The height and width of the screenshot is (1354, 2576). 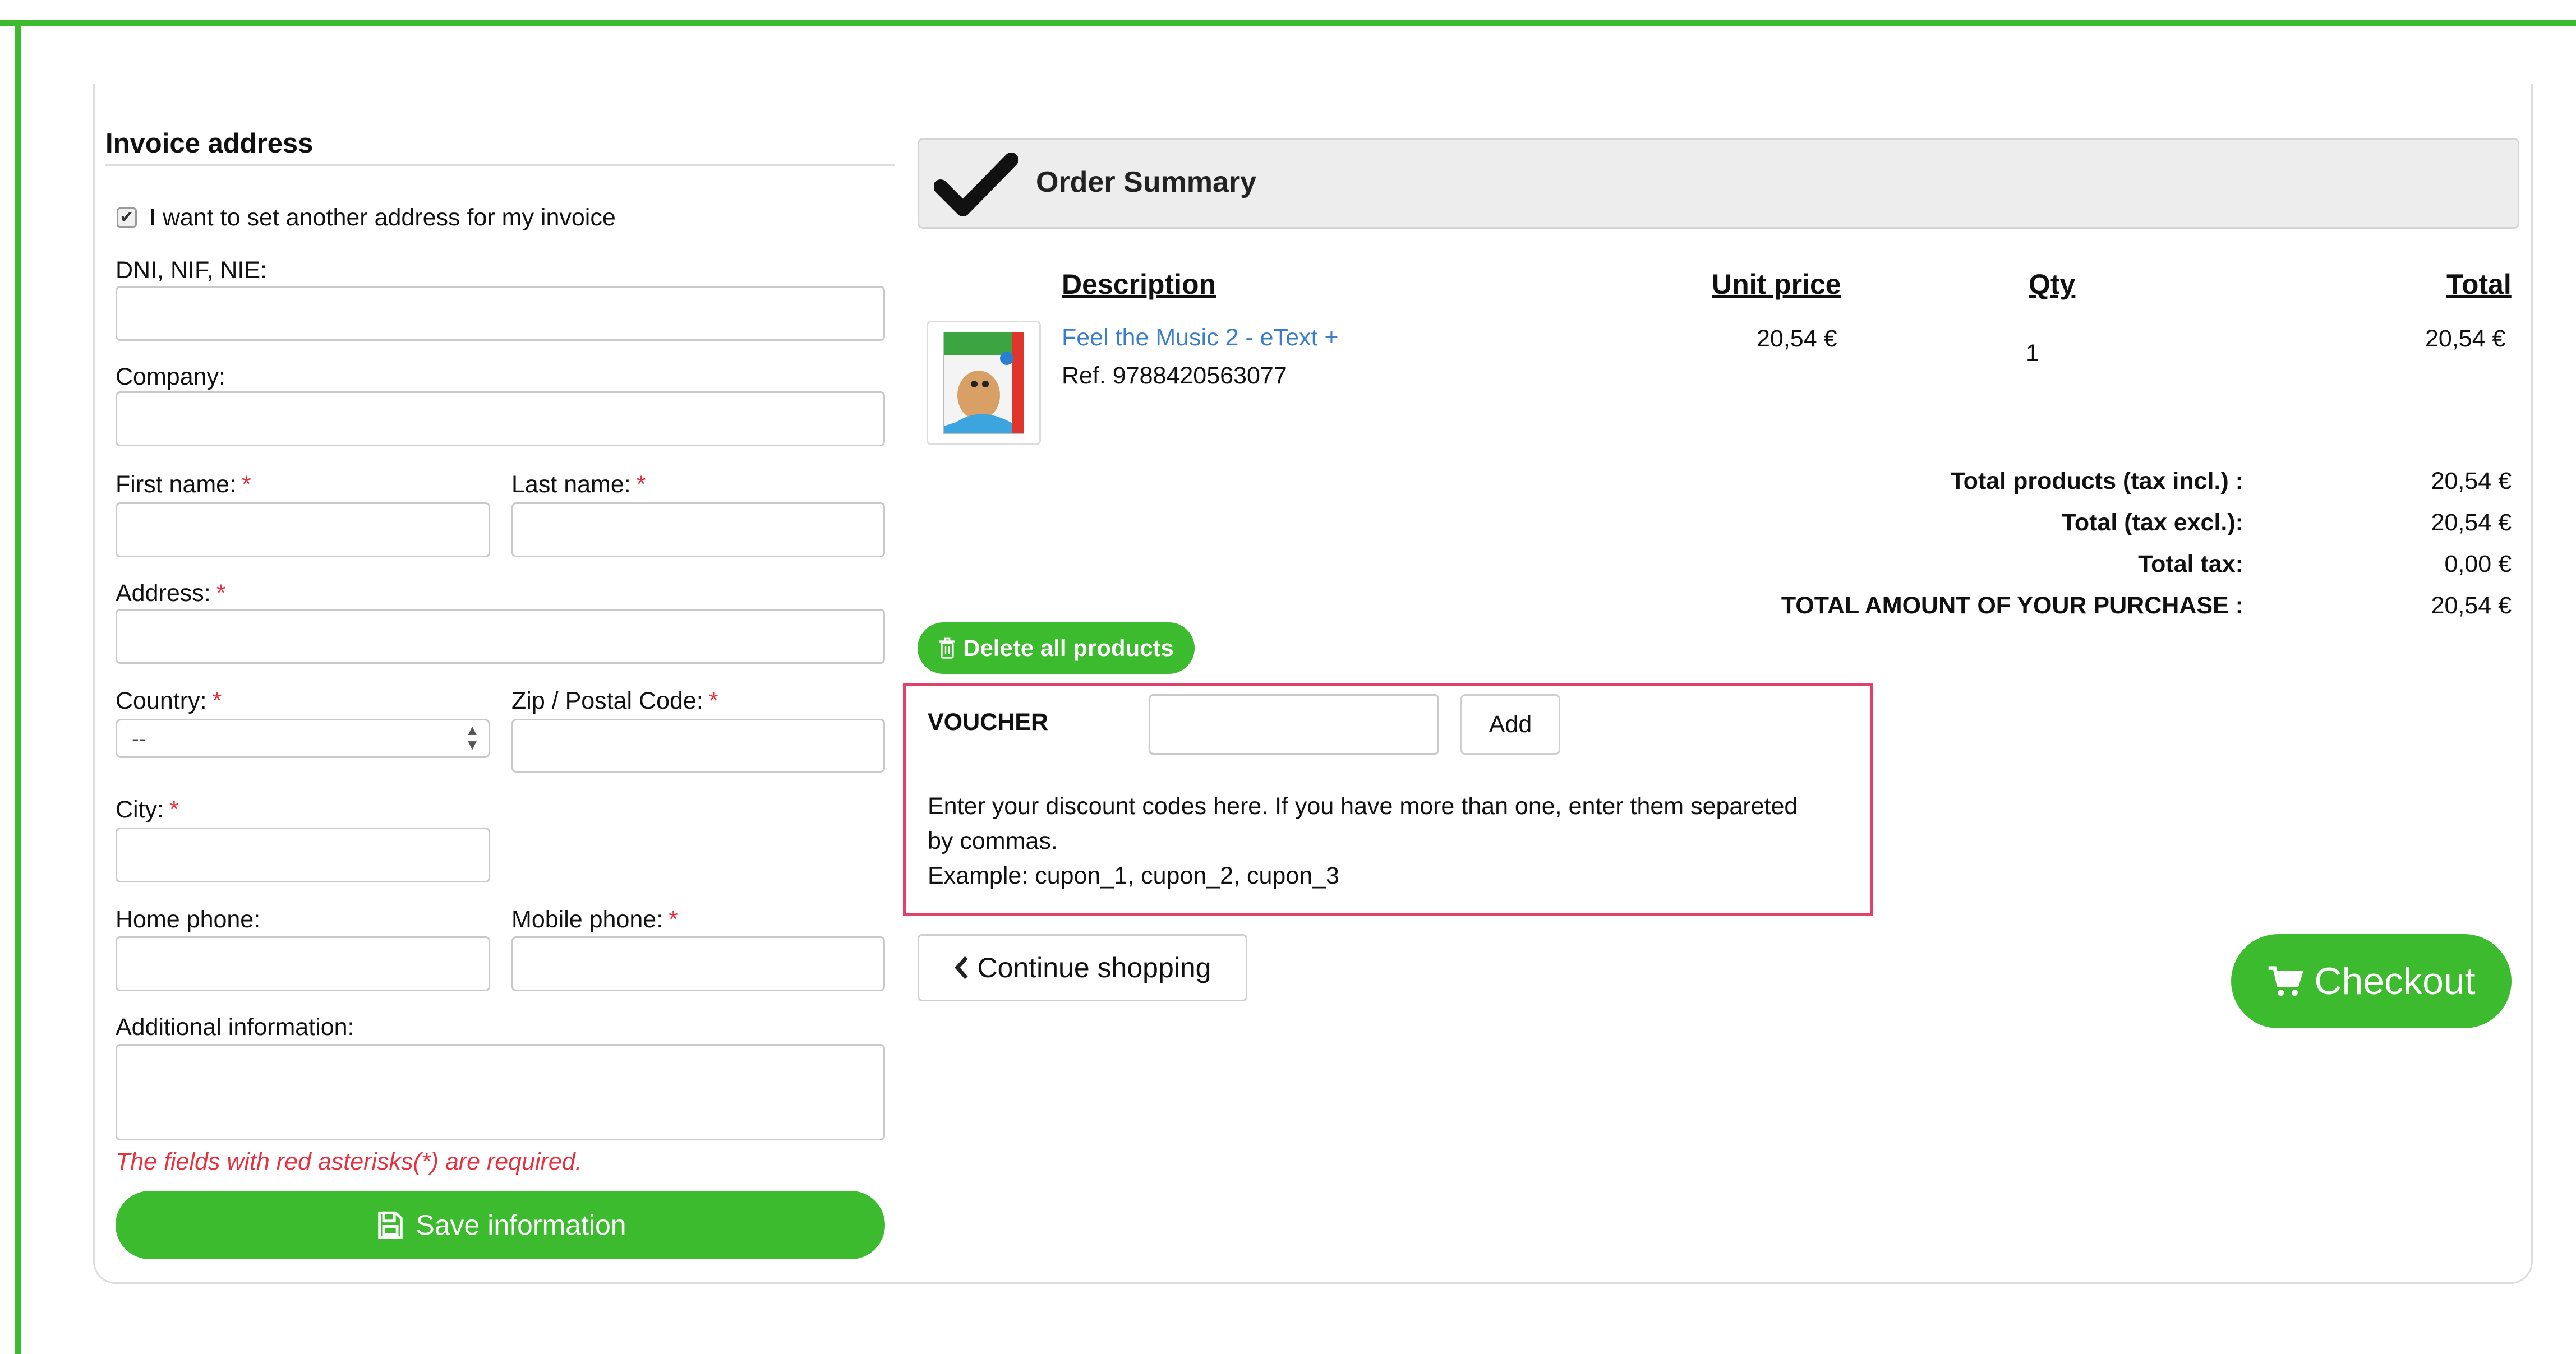 I want to click on country-selected-value: --, so click(x=139, y=739).